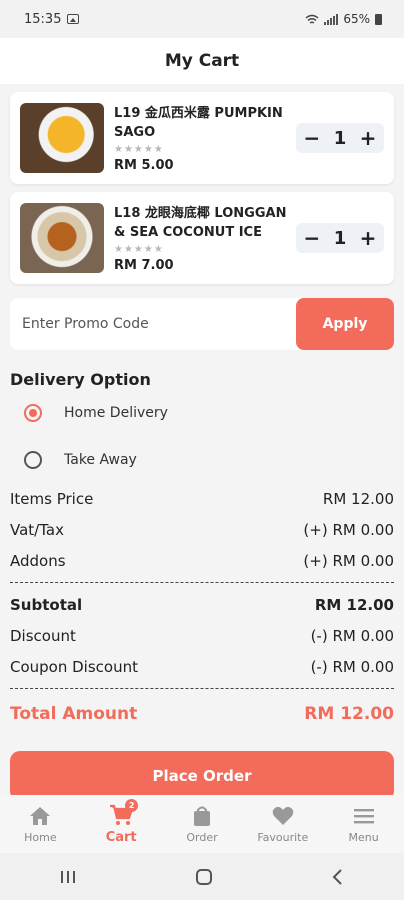 This screenshot has width=404, height=900. I want to click on promo-code-box: Apply, so click(202, 324).